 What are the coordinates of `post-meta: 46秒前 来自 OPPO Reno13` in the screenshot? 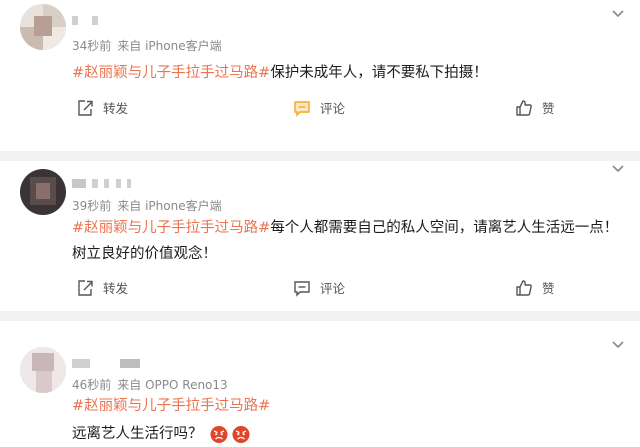 It's located at (150, 384).